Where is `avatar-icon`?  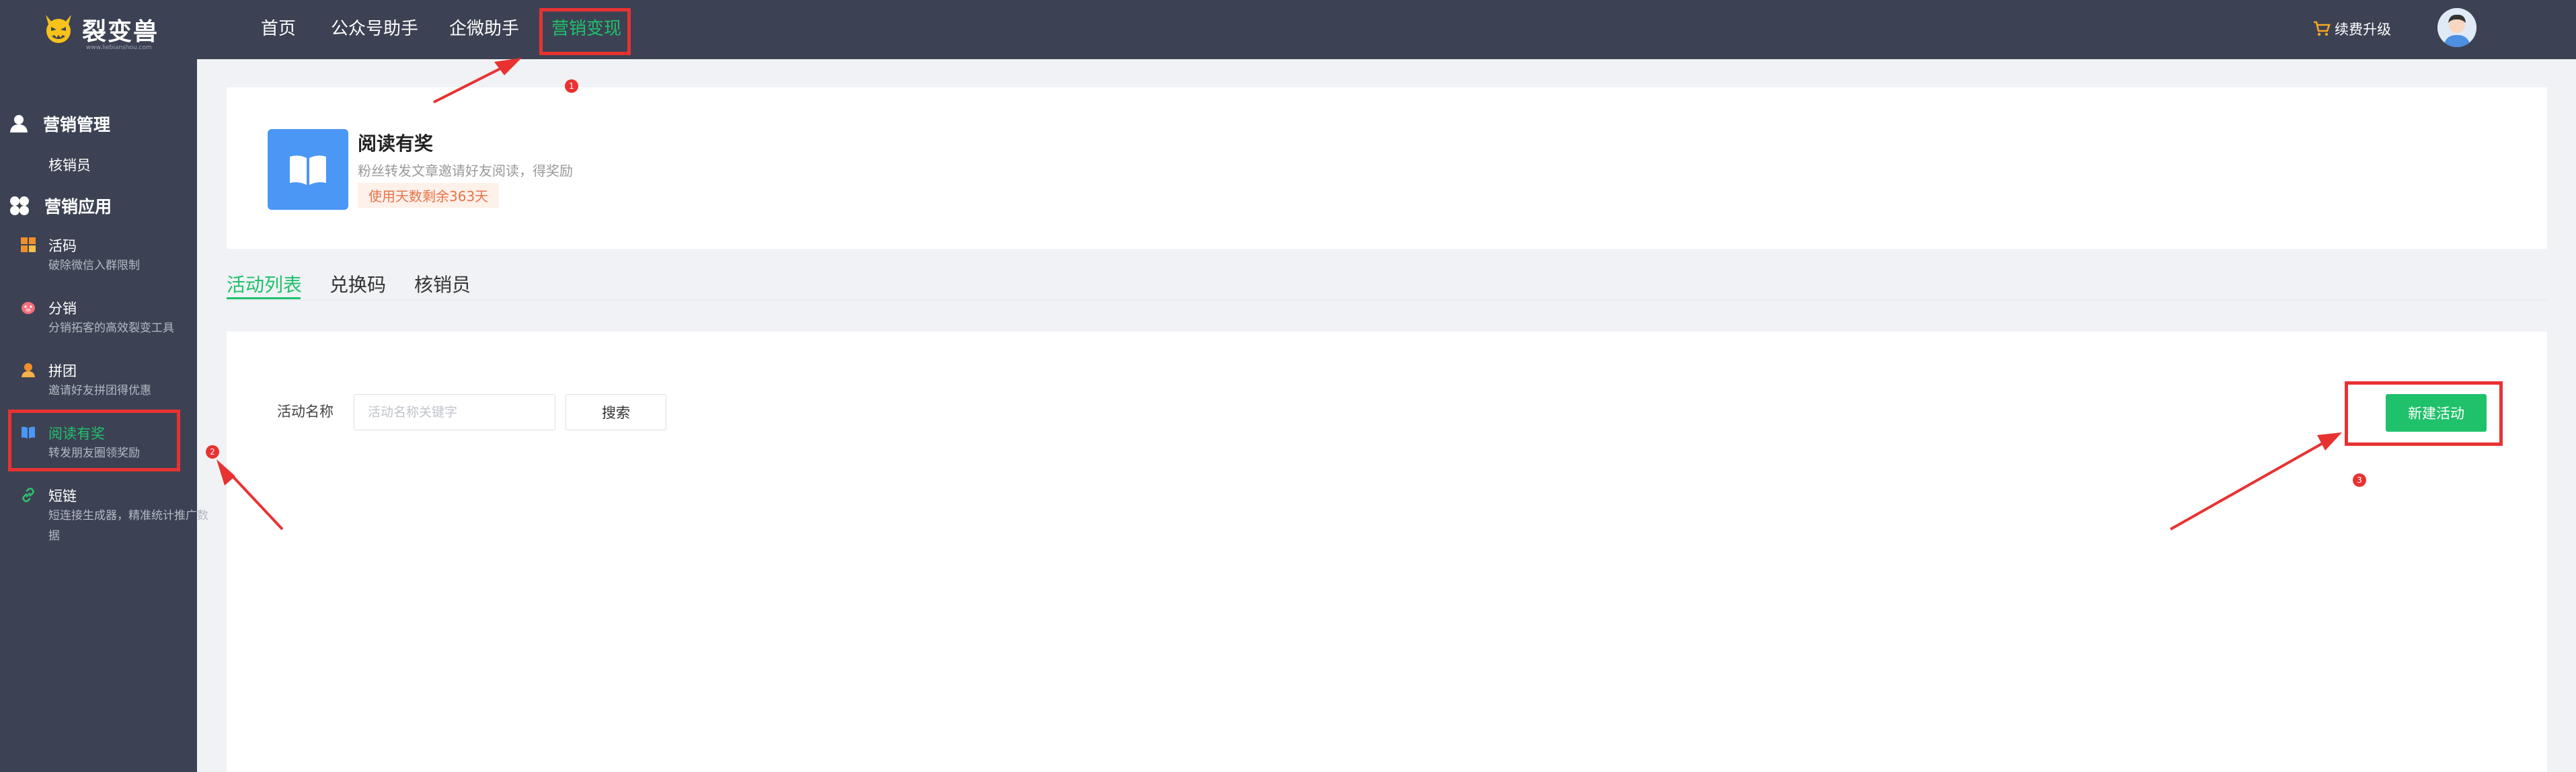 avatar-icon is located at coordinates (2456, 28).